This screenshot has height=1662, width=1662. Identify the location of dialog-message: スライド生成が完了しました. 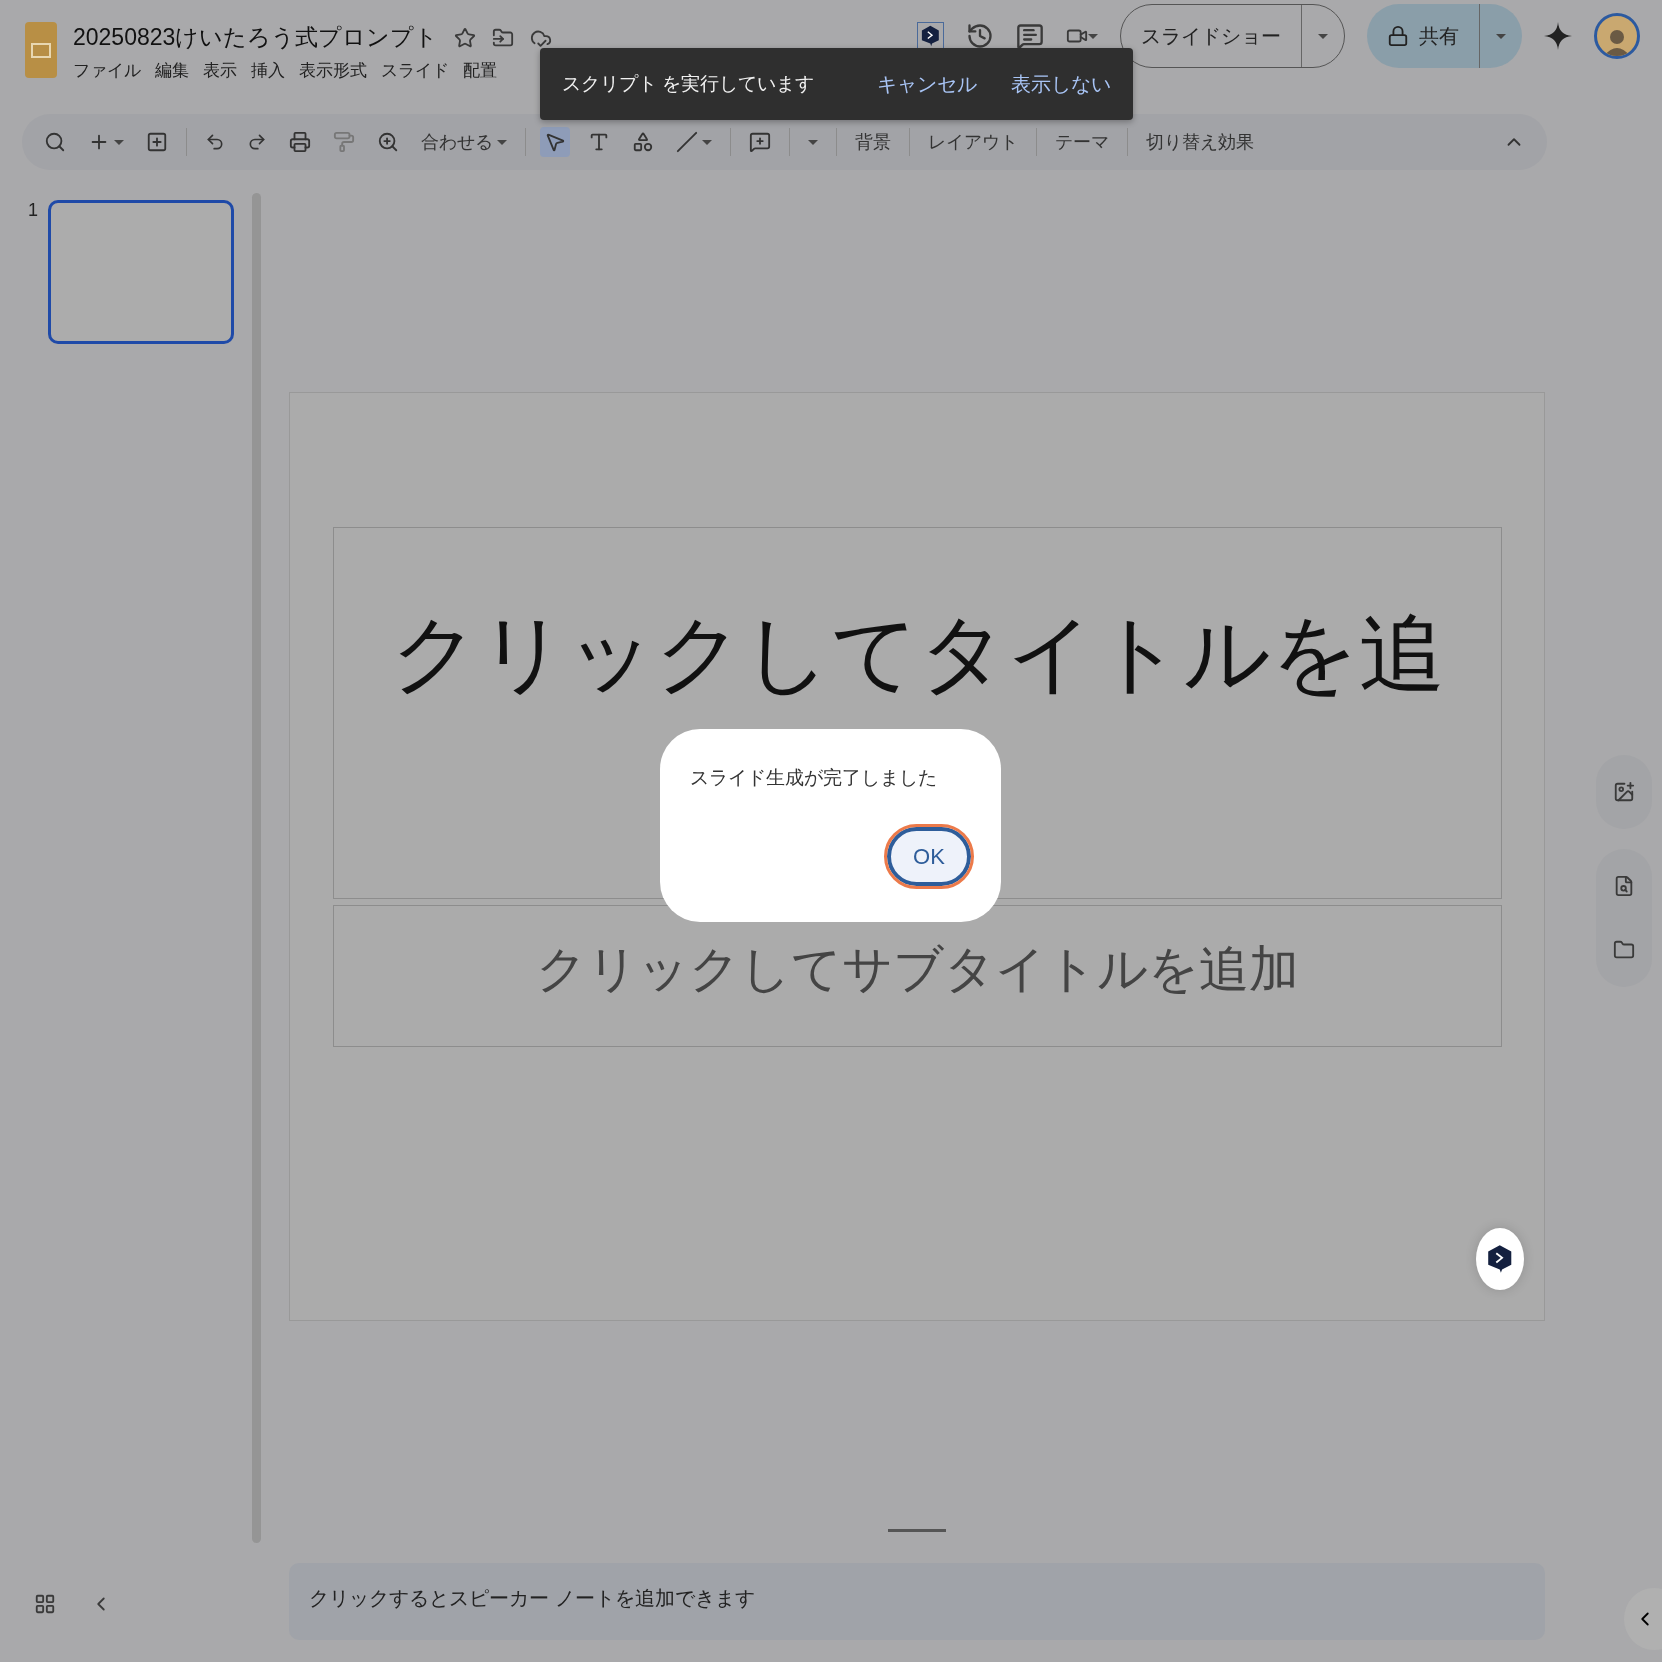
(814, 778).